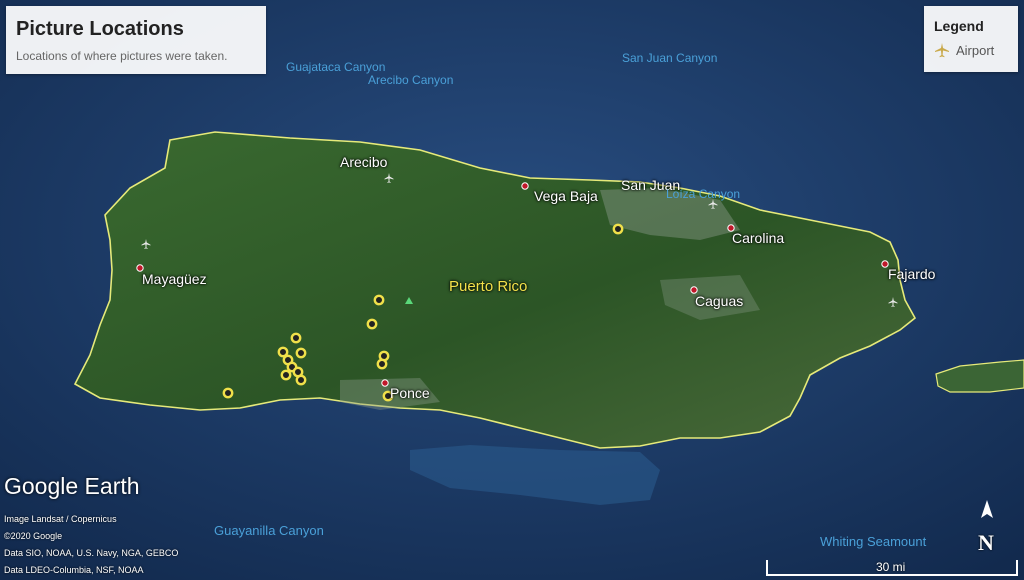 Image resolution: width=1024 pixels, height=580 pixels. I want to click on legend-item-airport: Airport, so click(964, 50).